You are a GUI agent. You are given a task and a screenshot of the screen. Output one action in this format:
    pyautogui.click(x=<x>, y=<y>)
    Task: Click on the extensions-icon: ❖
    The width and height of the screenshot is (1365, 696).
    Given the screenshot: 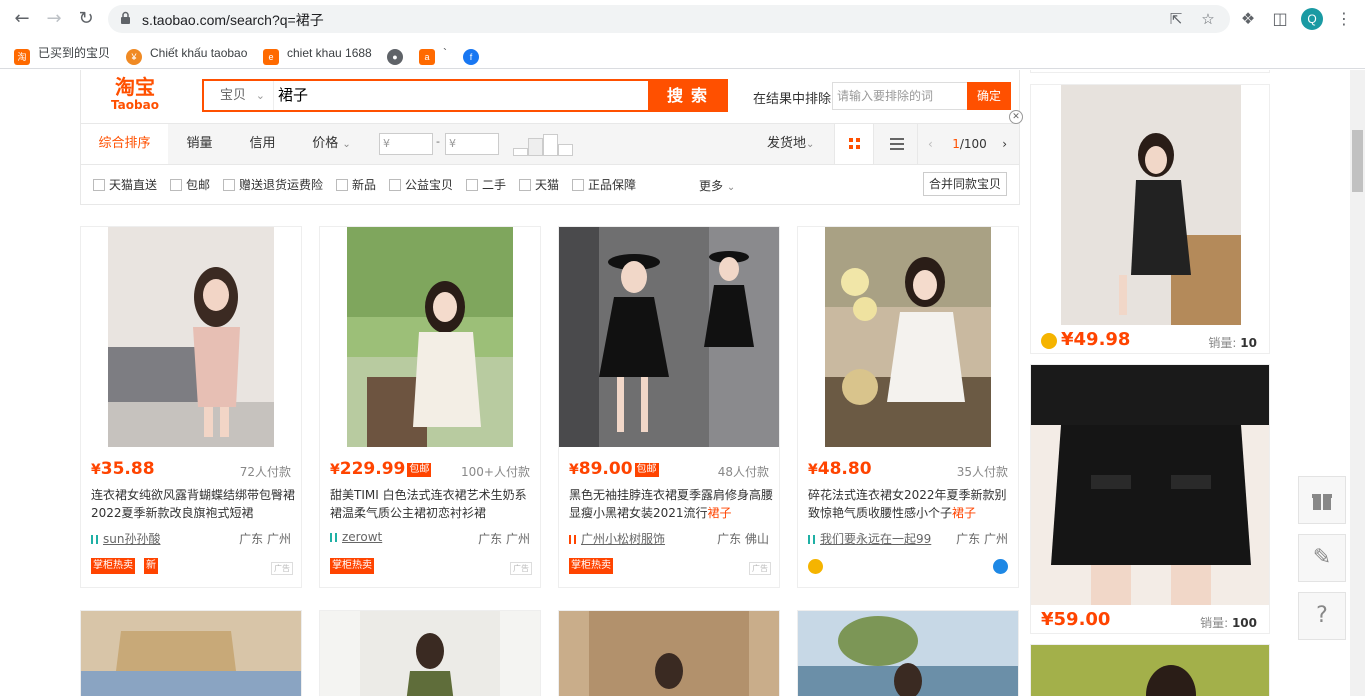 What is the action you would take?
    pyautogui.click(x=1248, y=19)
    